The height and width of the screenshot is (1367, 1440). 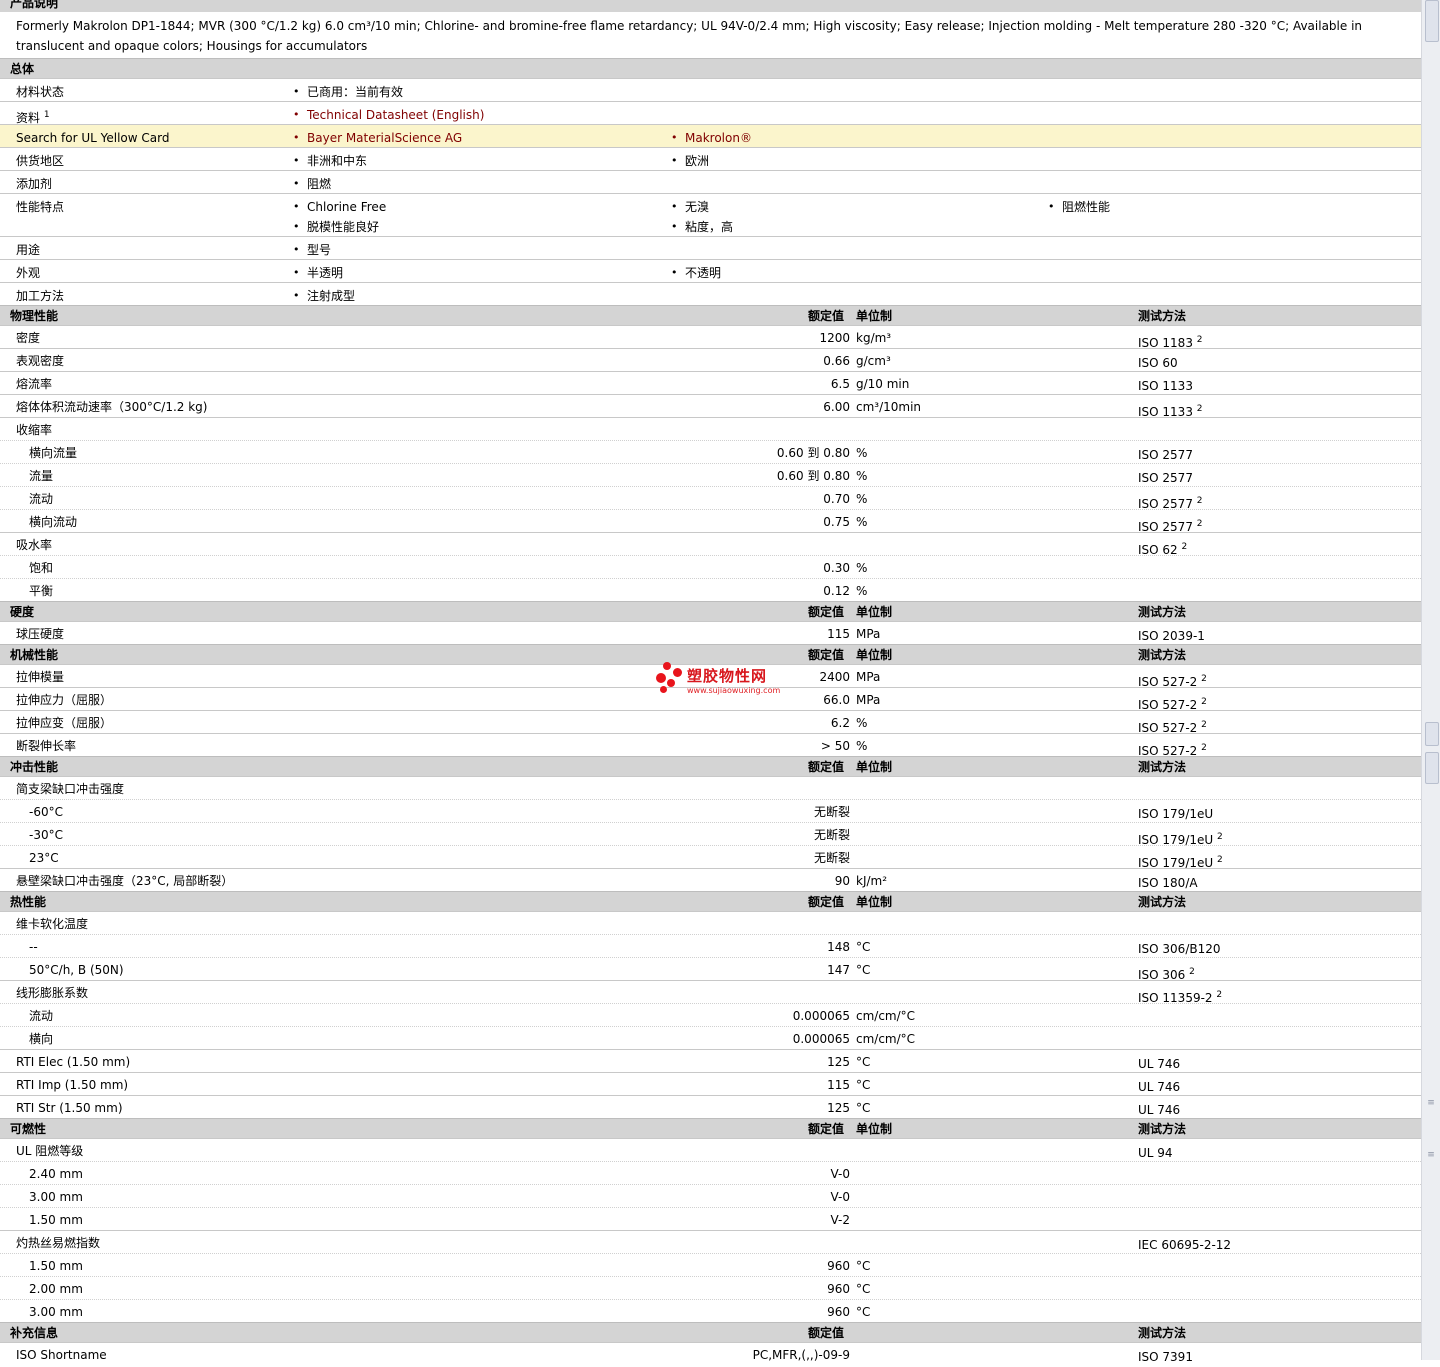 What do you see at coordinates (710, 611) in the screenshot?
I see `section-header-hardness: 硬度 额定值 单位制 测试方法` at bounding box center [710, 611].